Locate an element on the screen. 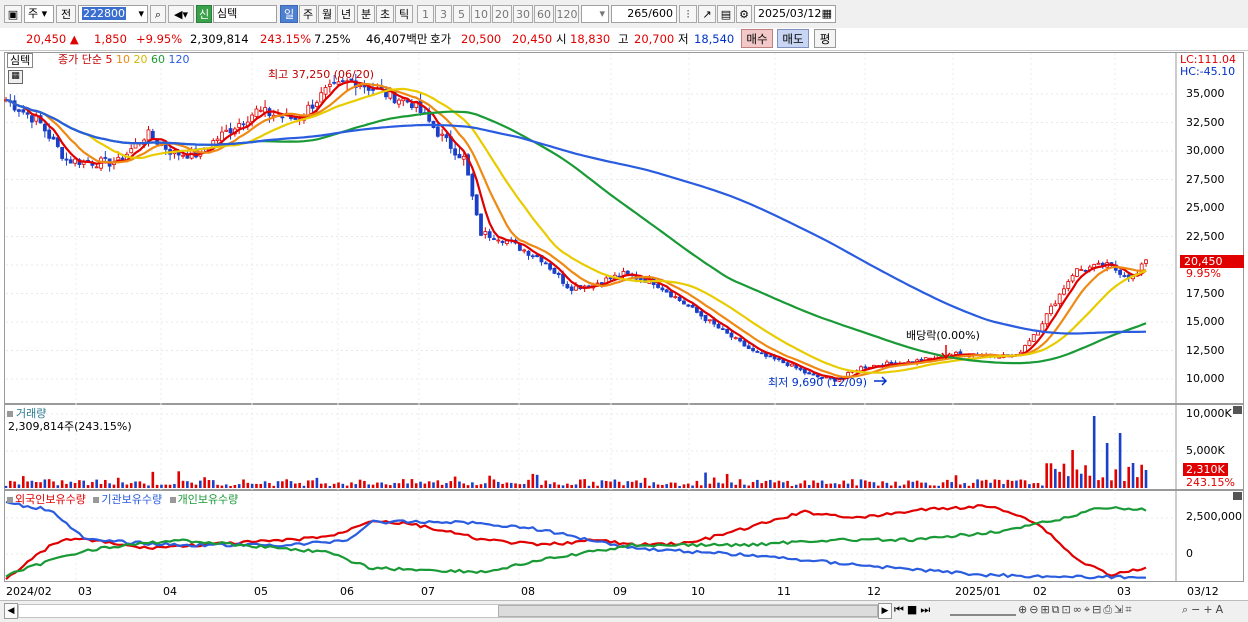 The height and width of the screenshot is (622, 1248). chart-tool-icons: ⊕⊖⊞⧉⊡∞⌖⊟⎙⇲⌗ is located at coordinates (1076, 610).